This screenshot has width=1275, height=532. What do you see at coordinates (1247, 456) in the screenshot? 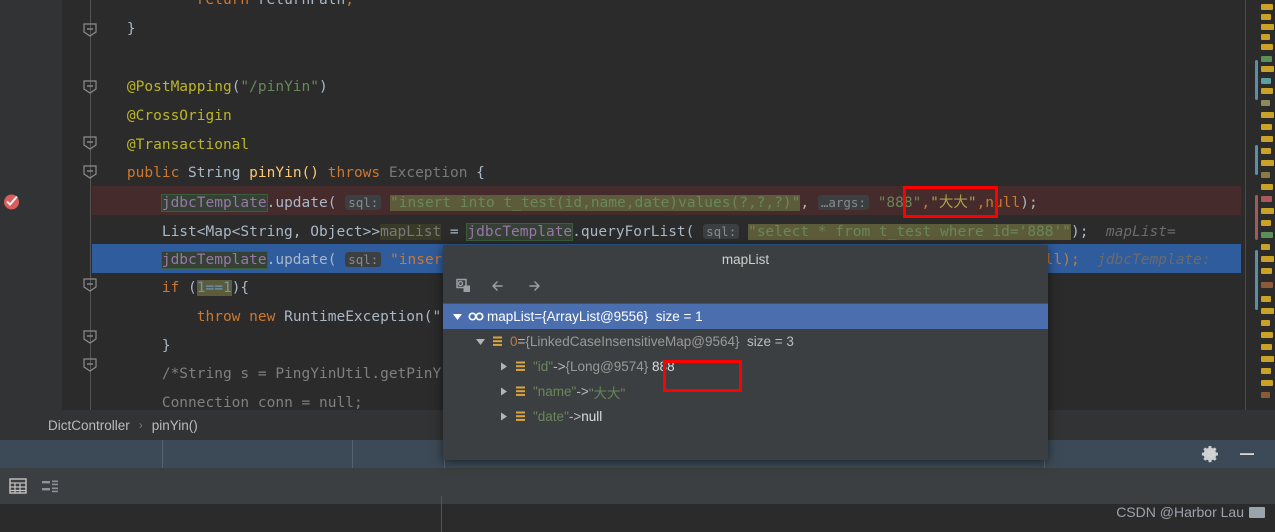
I see `minimize-icon` at bounding box center [1247, 456].